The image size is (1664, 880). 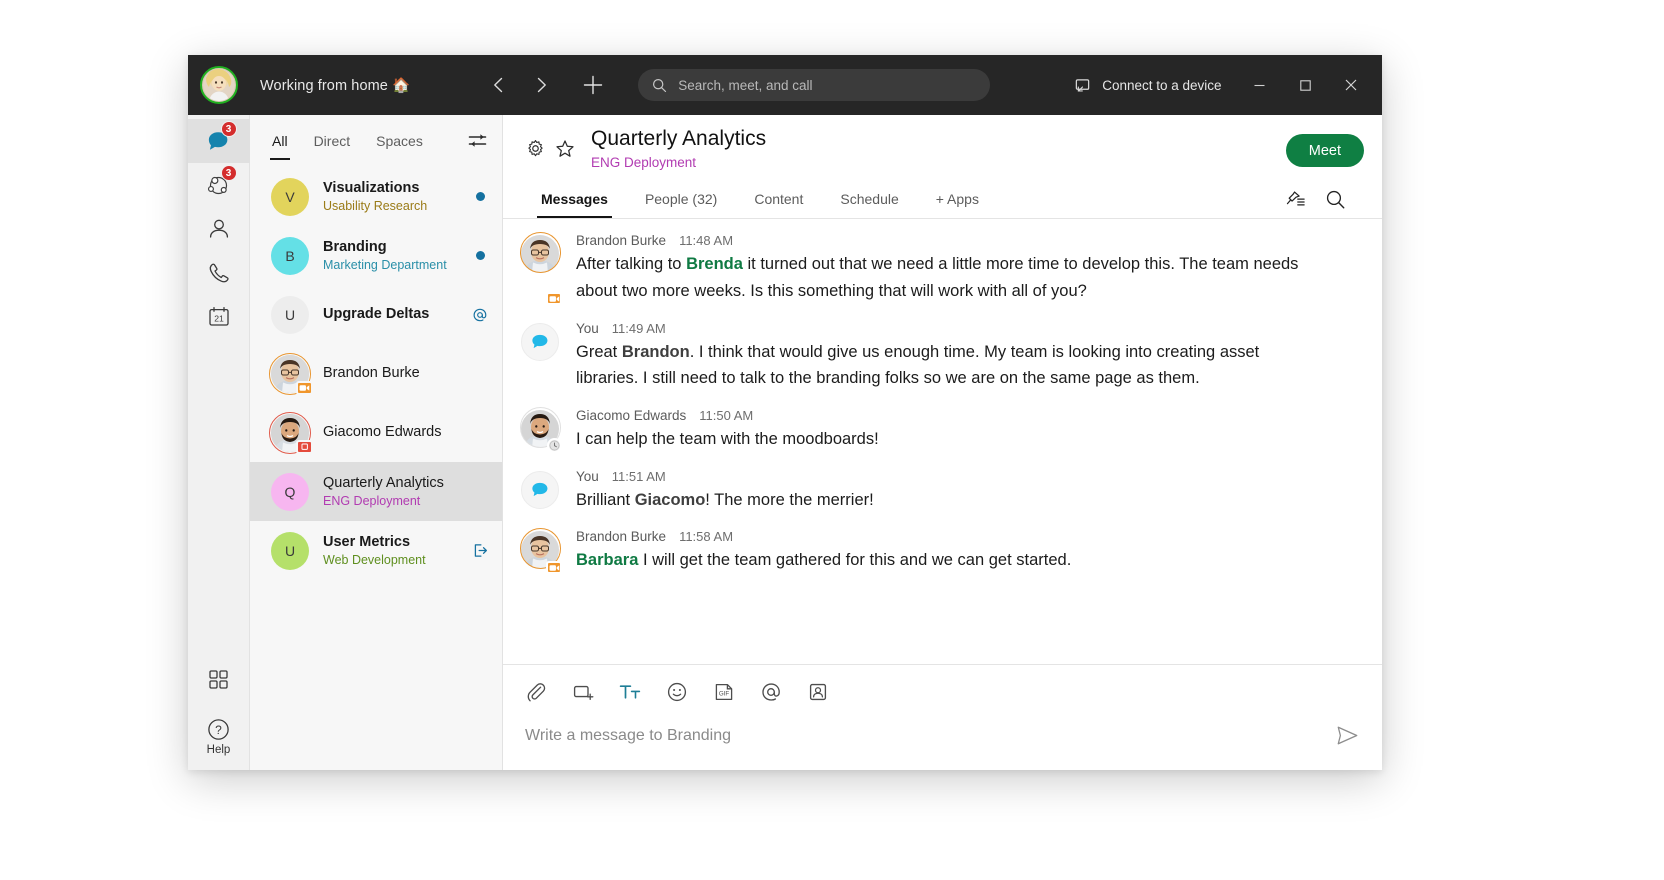 What do you see at coordinates (371, 187) in the screenshot?
I see `conversation-title: Visualizations` at bounding box center [371, 187].